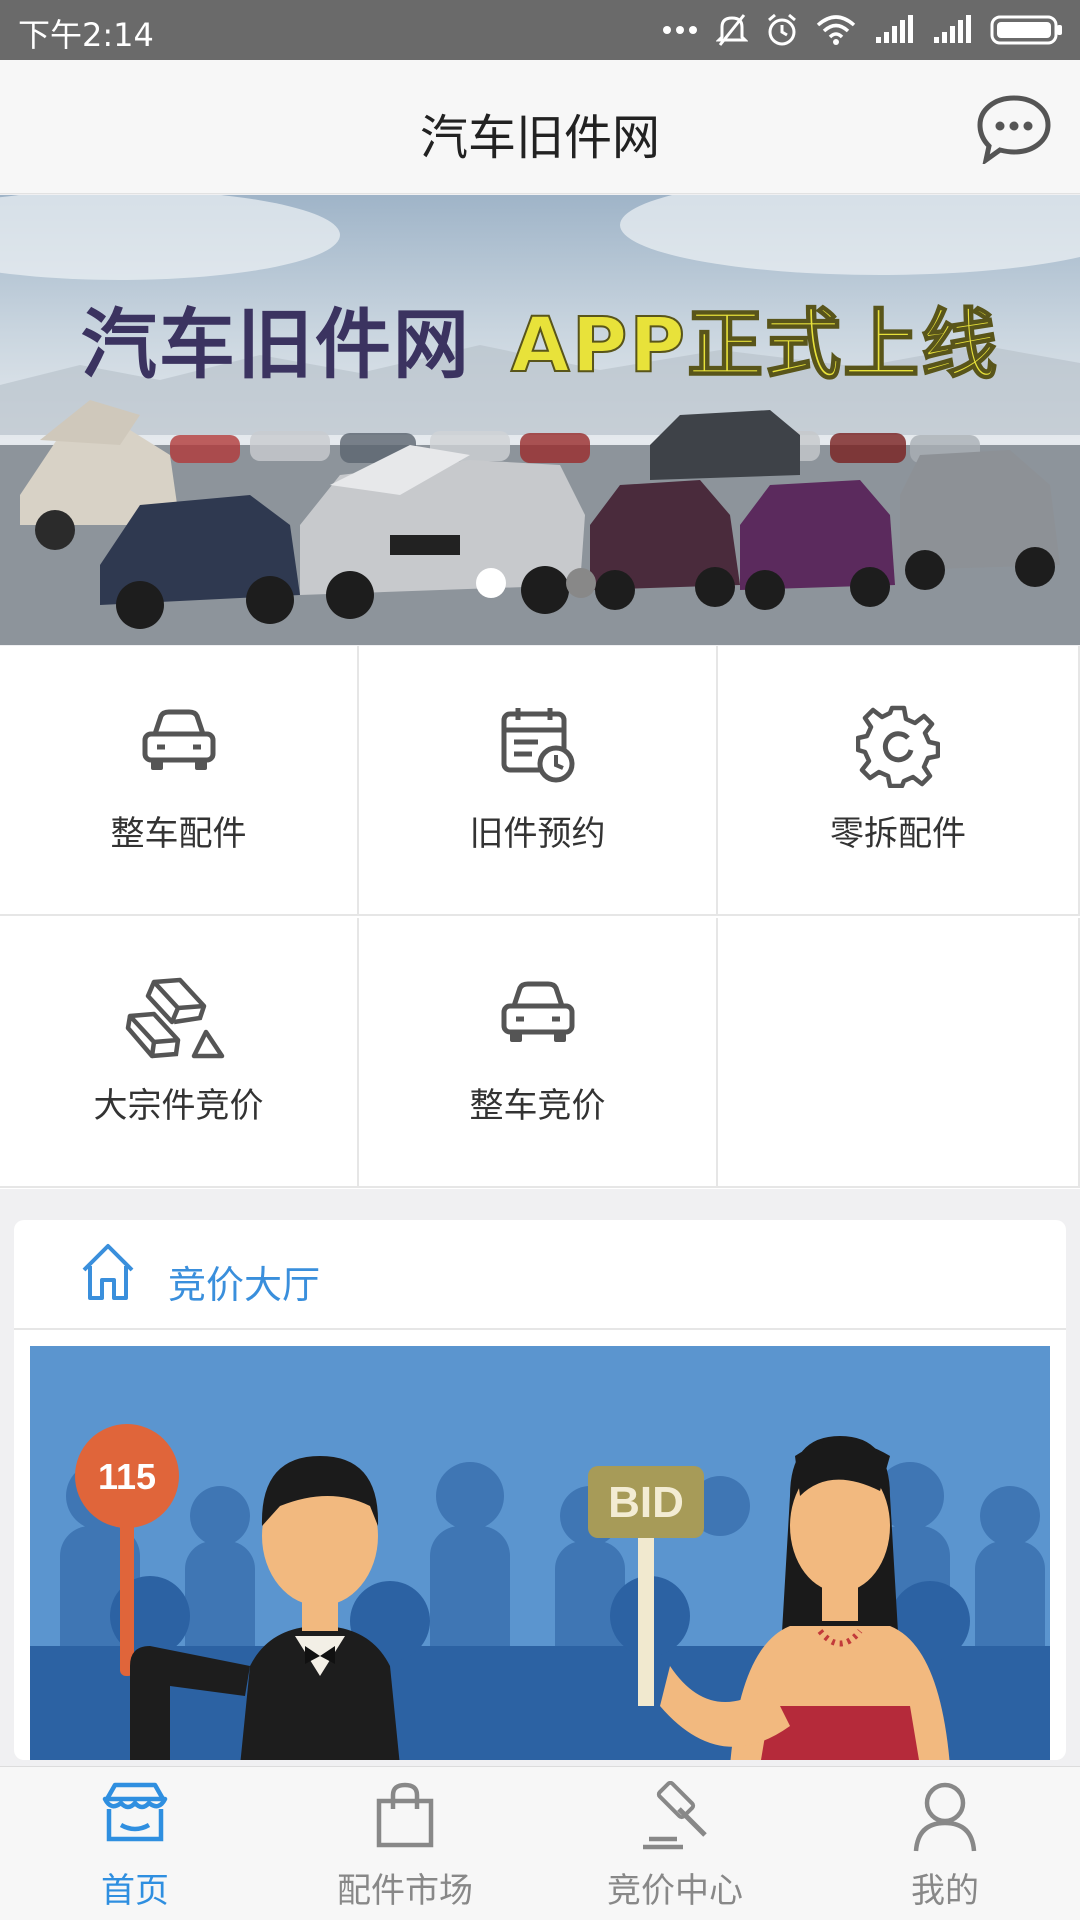 Image resolution: width=1080 pixels, height=1920 pixels. What do you see at coordinates (782, 29) in the screenshot?
I see `alarm-icon` at bounding box center [782, 29].